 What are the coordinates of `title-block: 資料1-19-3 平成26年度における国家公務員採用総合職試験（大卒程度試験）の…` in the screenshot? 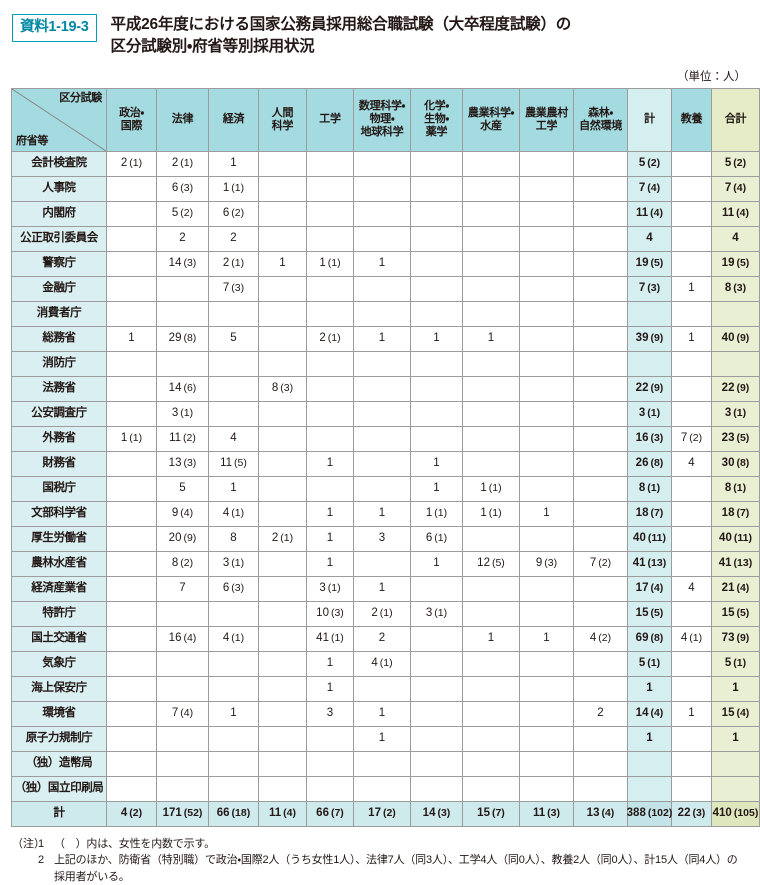 It's located at (380, 29).